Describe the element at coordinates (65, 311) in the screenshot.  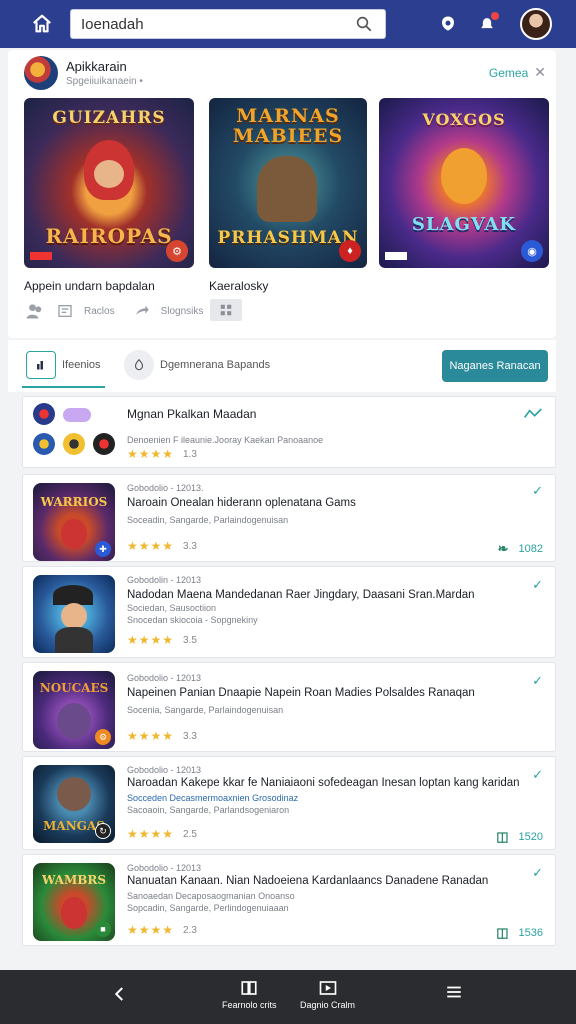
I see `reviews-icon` at that location.